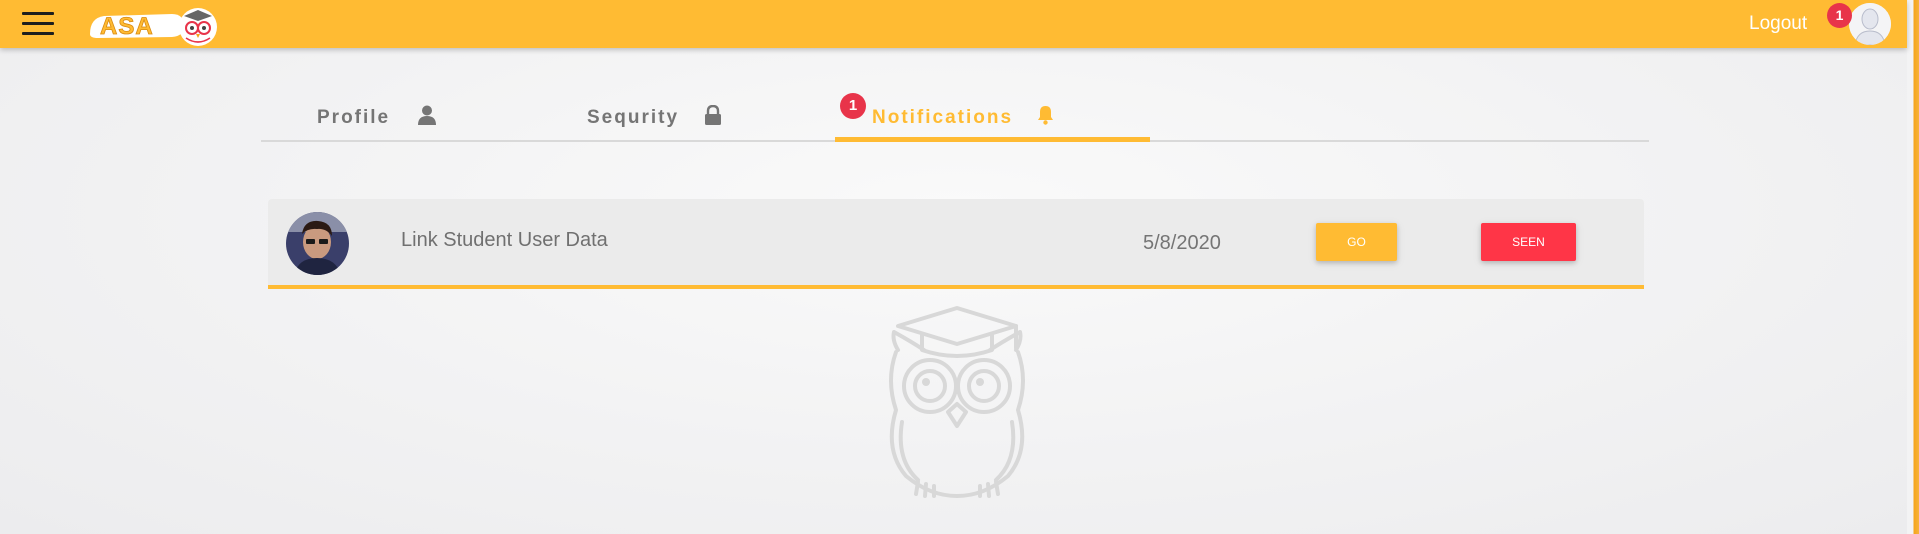 This screenshot has height=534, width=1919. I want to click on notification-date: 5/8/2020, so click(1182, 243).